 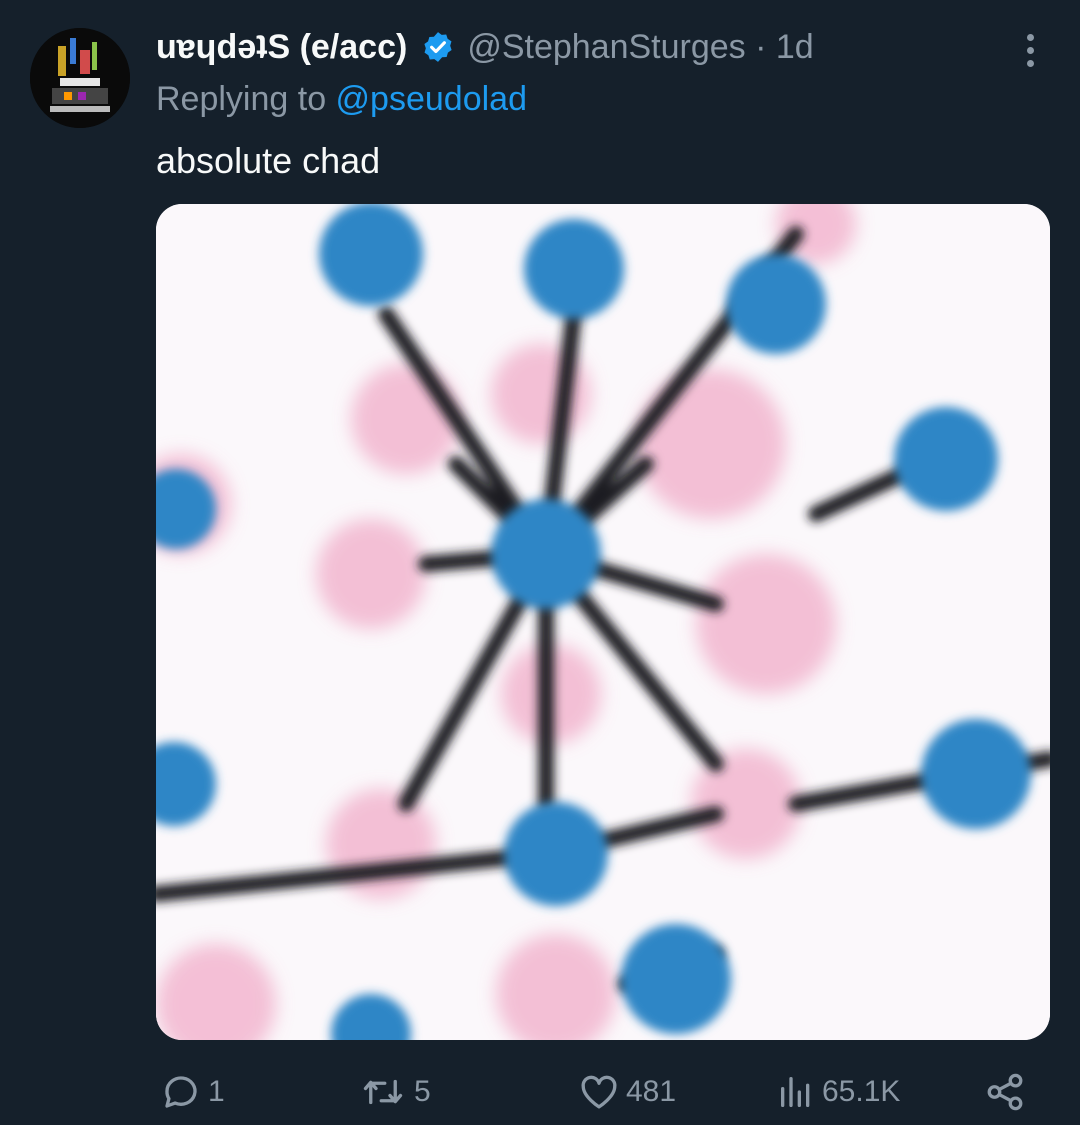 I want to click on more-options-icon, so click(x=1030, y=50).